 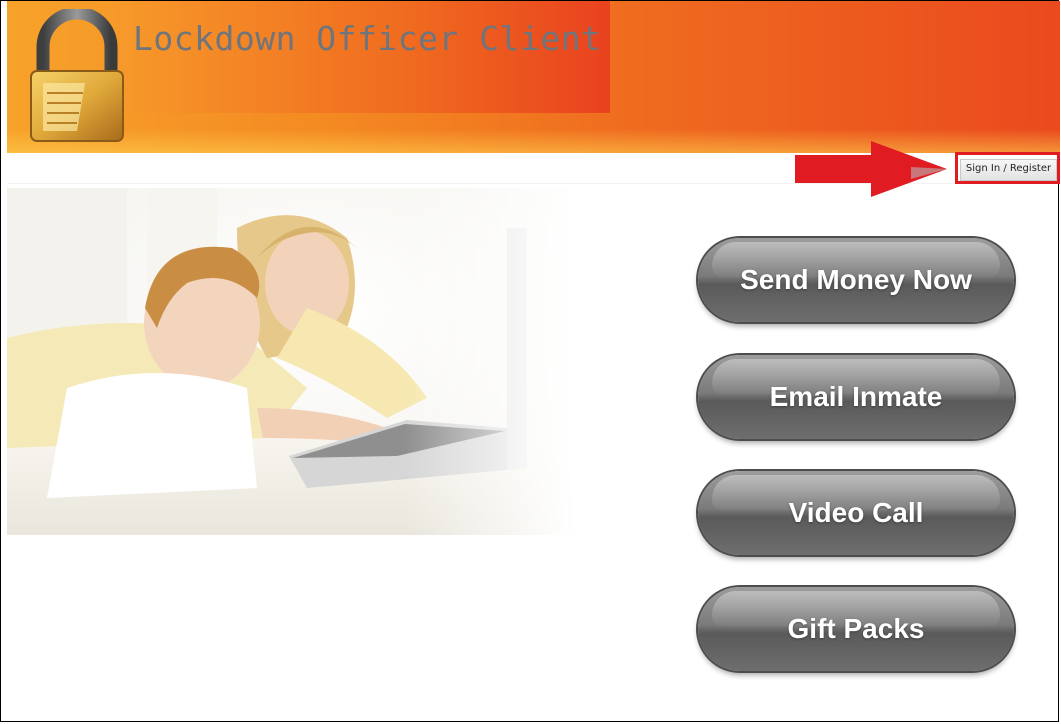 What do you see at coordinates (367, 38) in the screenshot?
I see `app-title: Lockdown Officer Client` at bounding box center [367, 38].